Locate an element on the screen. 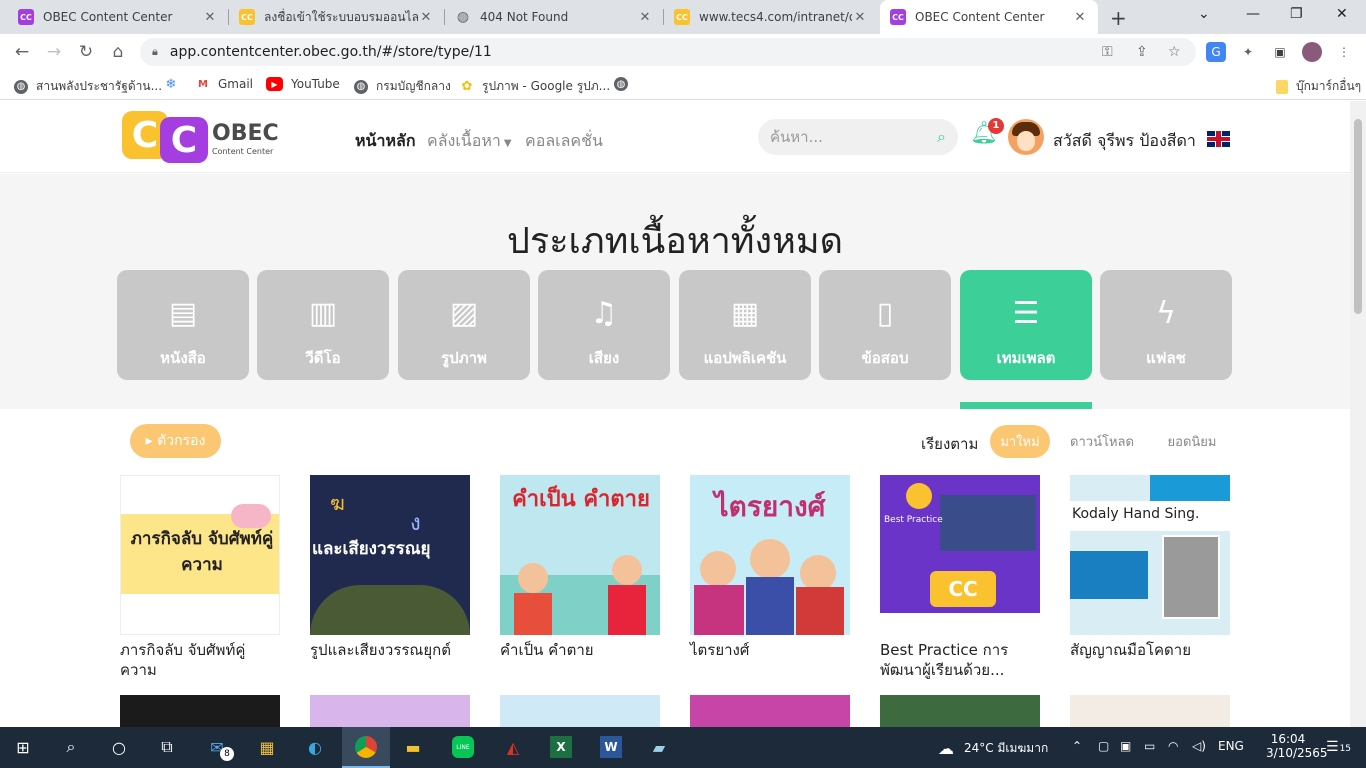 The width and height of the screenshot is (1366, 768). nav-collection: คอลเลคชั่น is located at coordinates (564, 141).